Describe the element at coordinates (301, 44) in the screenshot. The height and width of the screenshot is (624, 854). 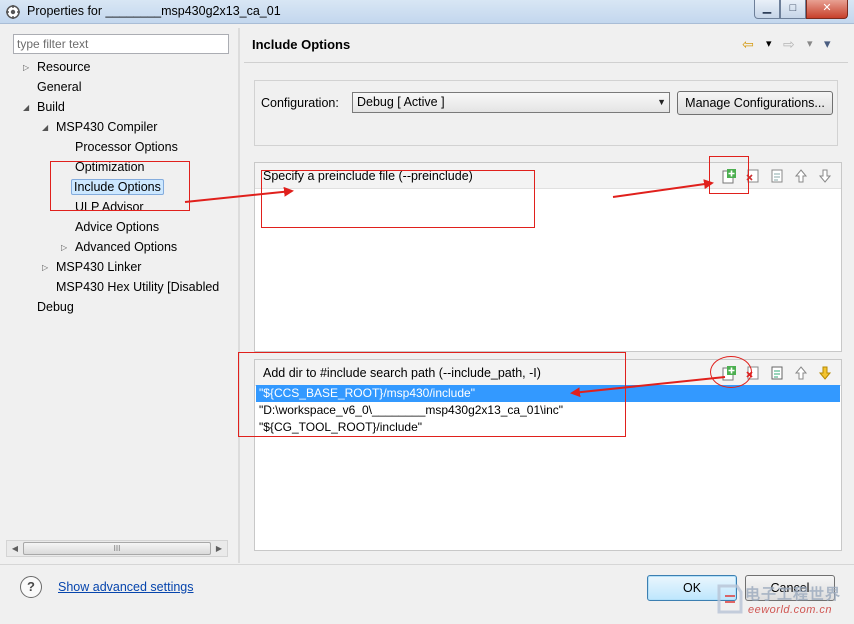
I see `page-title: Include Options` at that location.